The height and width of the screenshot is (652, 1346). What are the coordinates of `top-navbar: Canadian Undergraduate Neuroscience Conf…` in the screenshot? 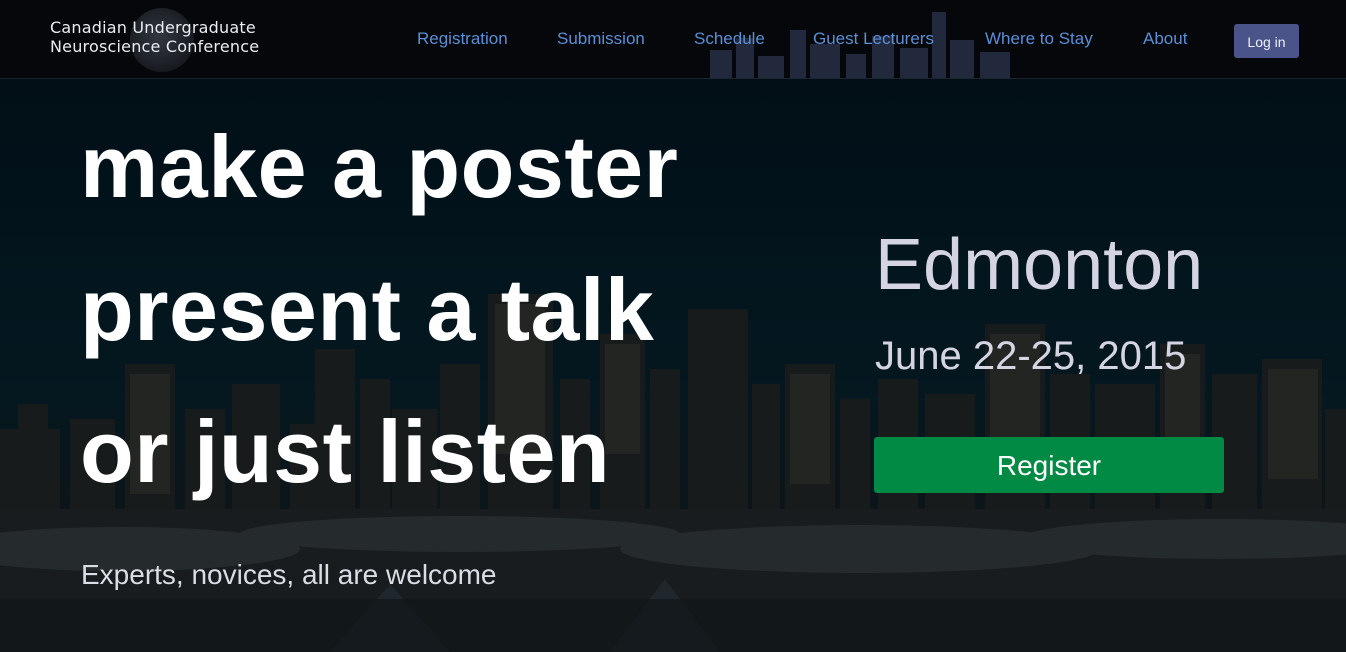 It's located at (673, 39).